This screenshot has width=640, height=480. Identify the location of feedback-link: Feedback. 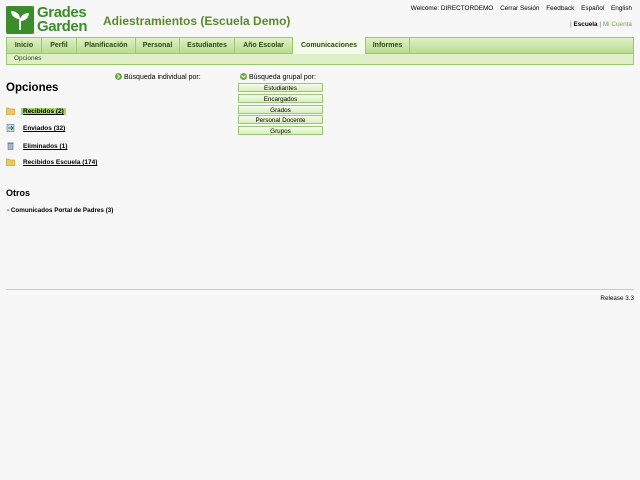
(560, 8).